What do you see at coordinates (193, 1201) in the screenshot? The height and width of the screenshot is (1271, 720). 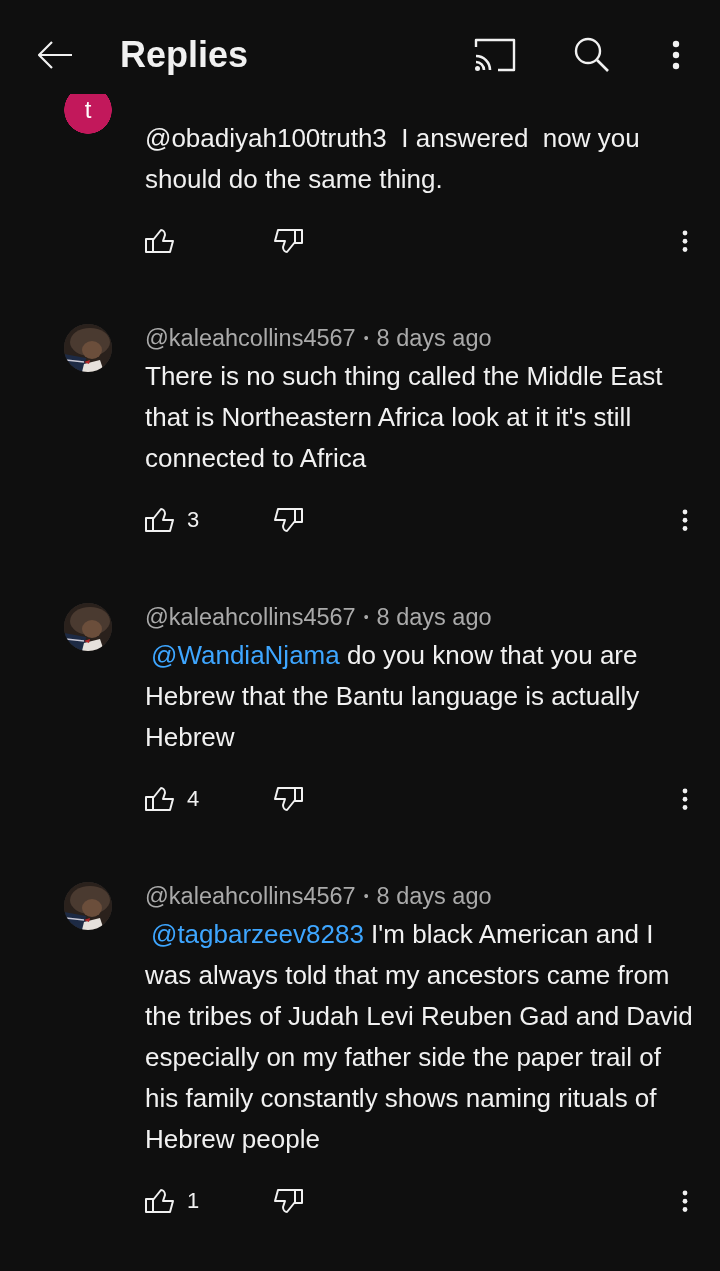 I see `like-count: 1` at bounding box center [193, 1201].